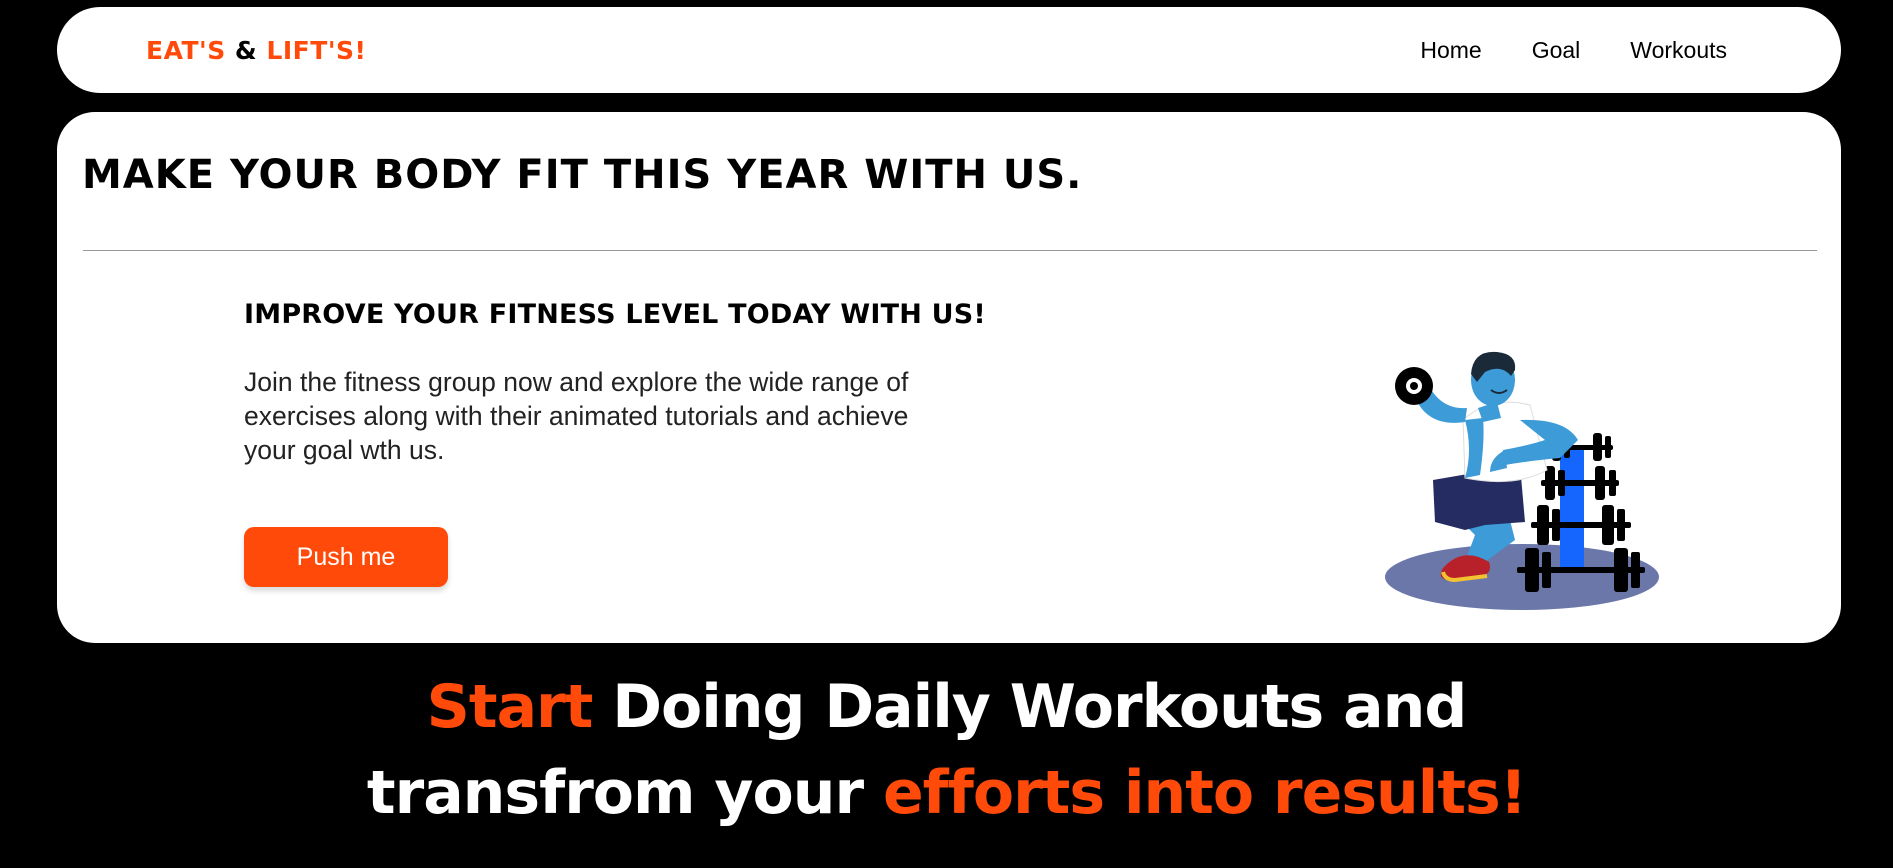 The image size is (1893, 868). I want to click on logo: EAT'S & LIFT'S!, so click(256, 50).